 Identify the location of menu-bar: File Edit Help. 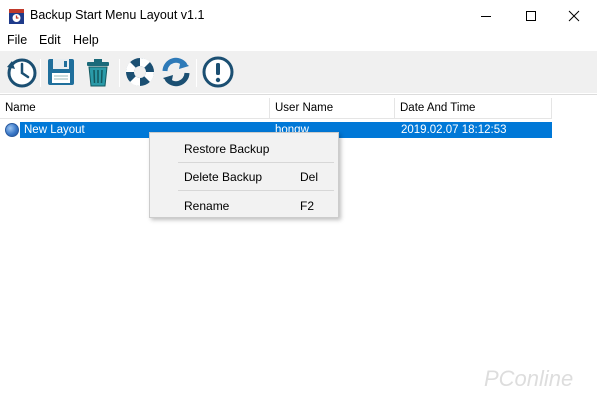
(298, 41).